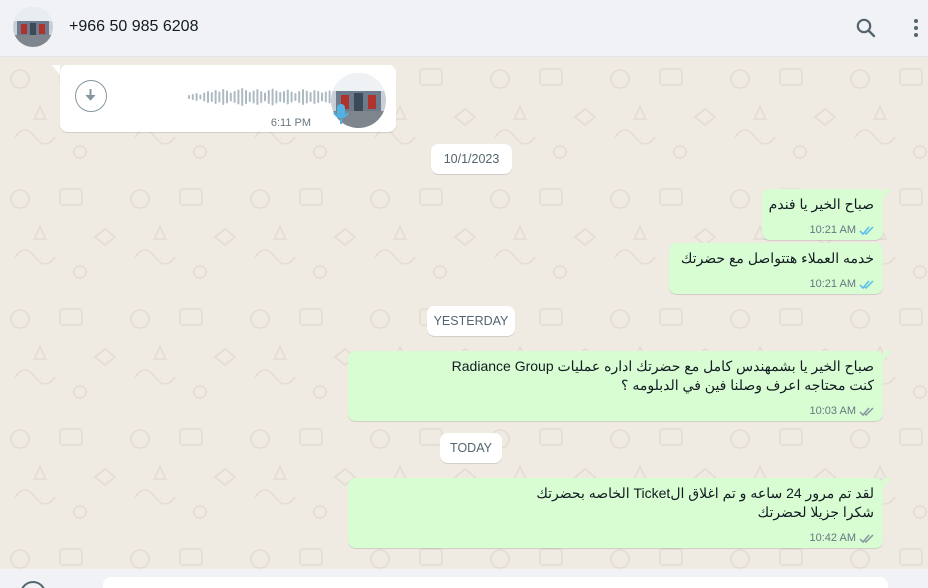 The image size is (928, 588). I want to click on message-text: خدمه العملاء هتتواصل مع حضرتك, so click(777, 258).